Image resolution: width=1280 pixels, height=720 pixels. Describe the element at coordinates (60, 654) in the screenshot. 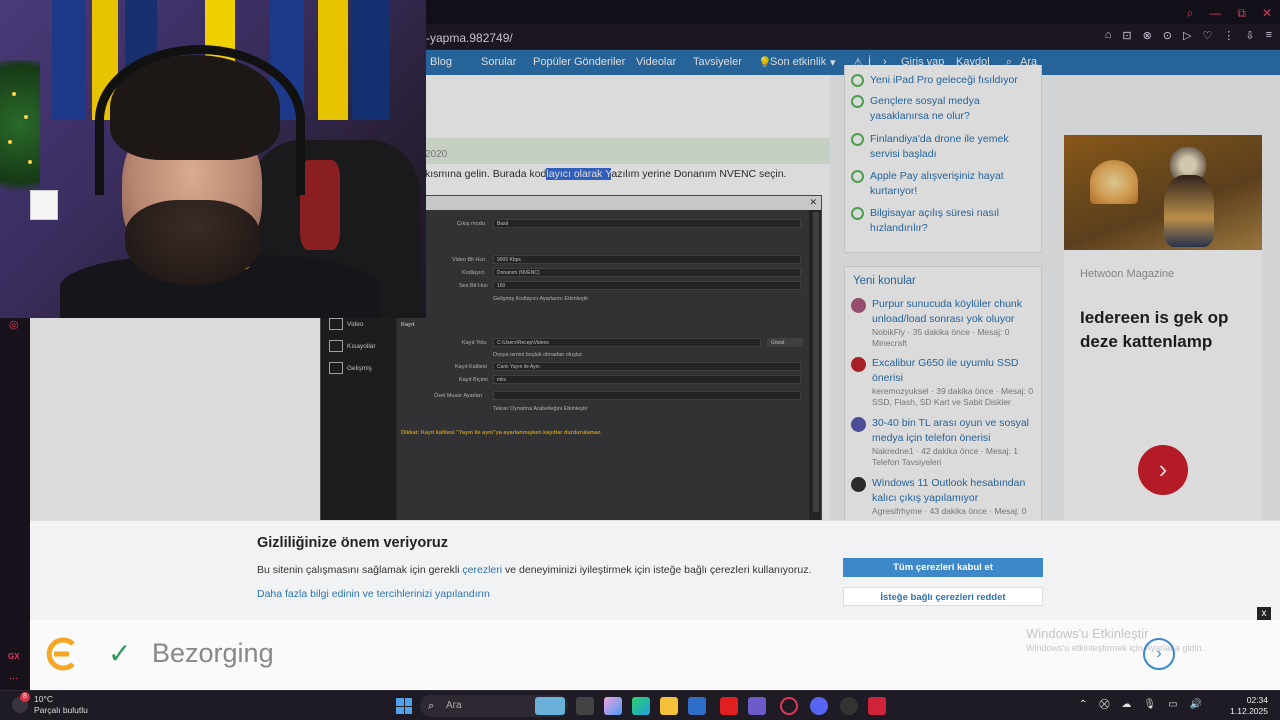

I see `brand-logo-icon` at that location.